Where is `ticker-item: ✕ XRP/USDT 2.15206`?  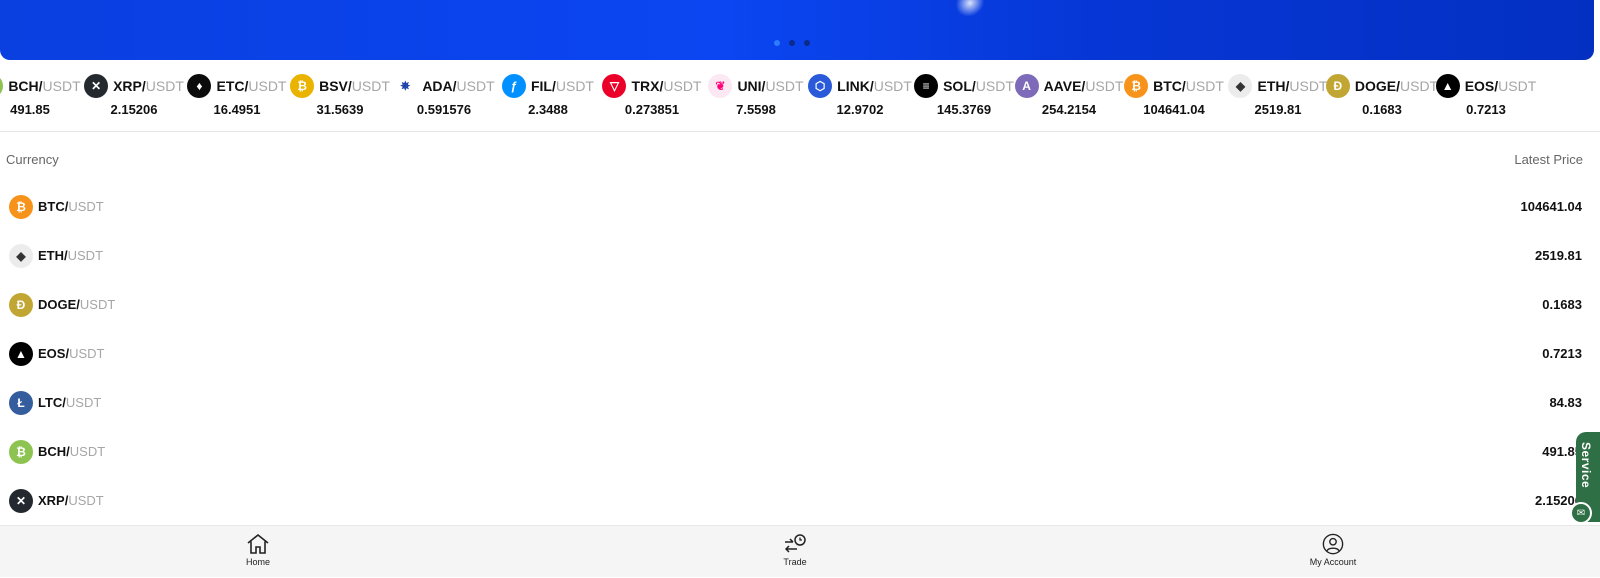 ticker-item: ✕ XRP/USDT 2.15206 is located at coordinates (134, 95).